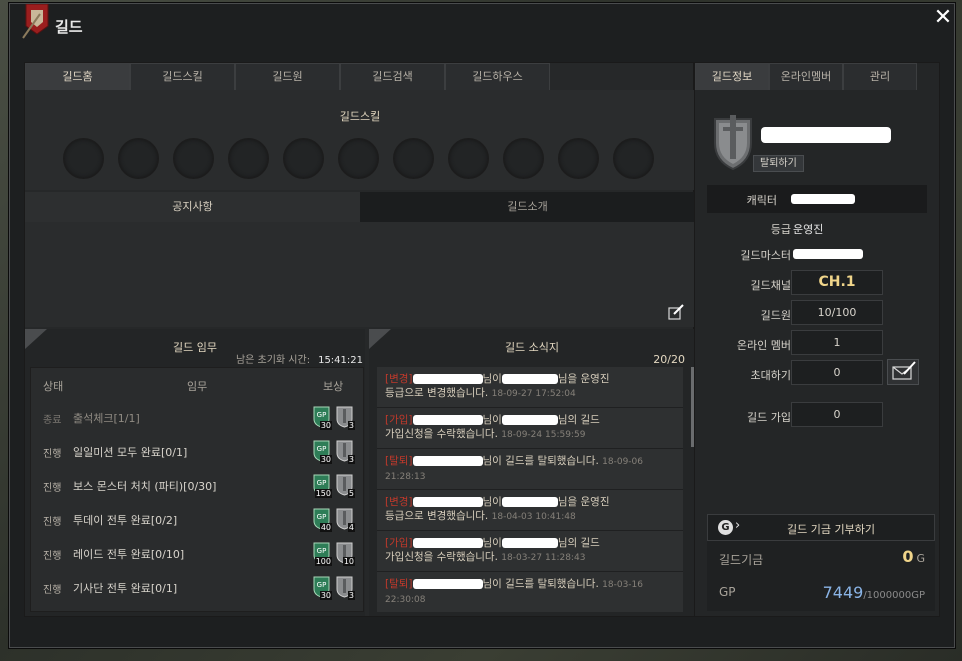  Describe the element at coordinates (913, 556) in the screenshot. I see `fund-amount: 0G` at that location.